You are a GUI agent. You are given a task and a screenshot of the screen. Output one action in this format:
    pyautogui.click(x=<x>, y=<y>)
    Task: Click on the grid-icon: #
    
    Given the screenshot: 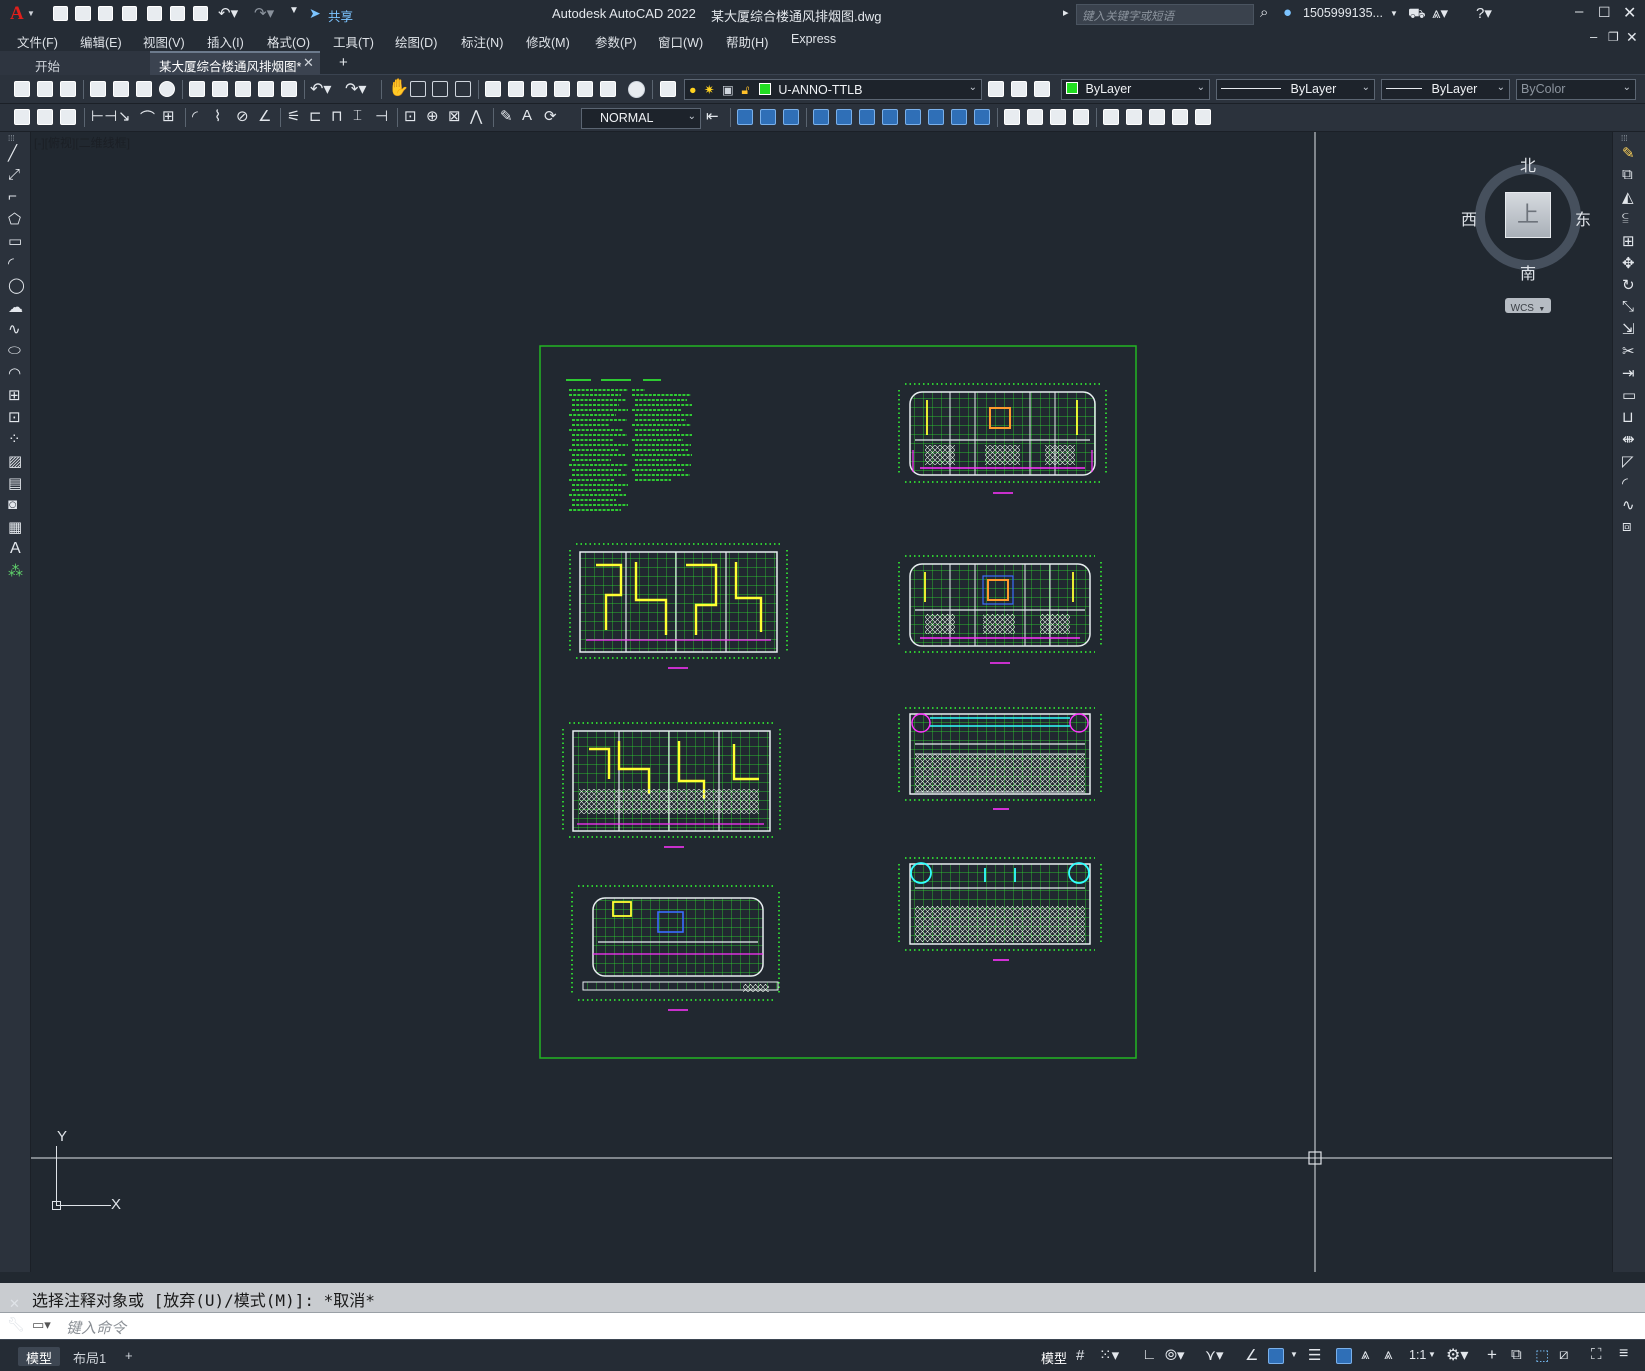 What is the action you would take?
    pyautogui.click(x=1080, y=1355)
    